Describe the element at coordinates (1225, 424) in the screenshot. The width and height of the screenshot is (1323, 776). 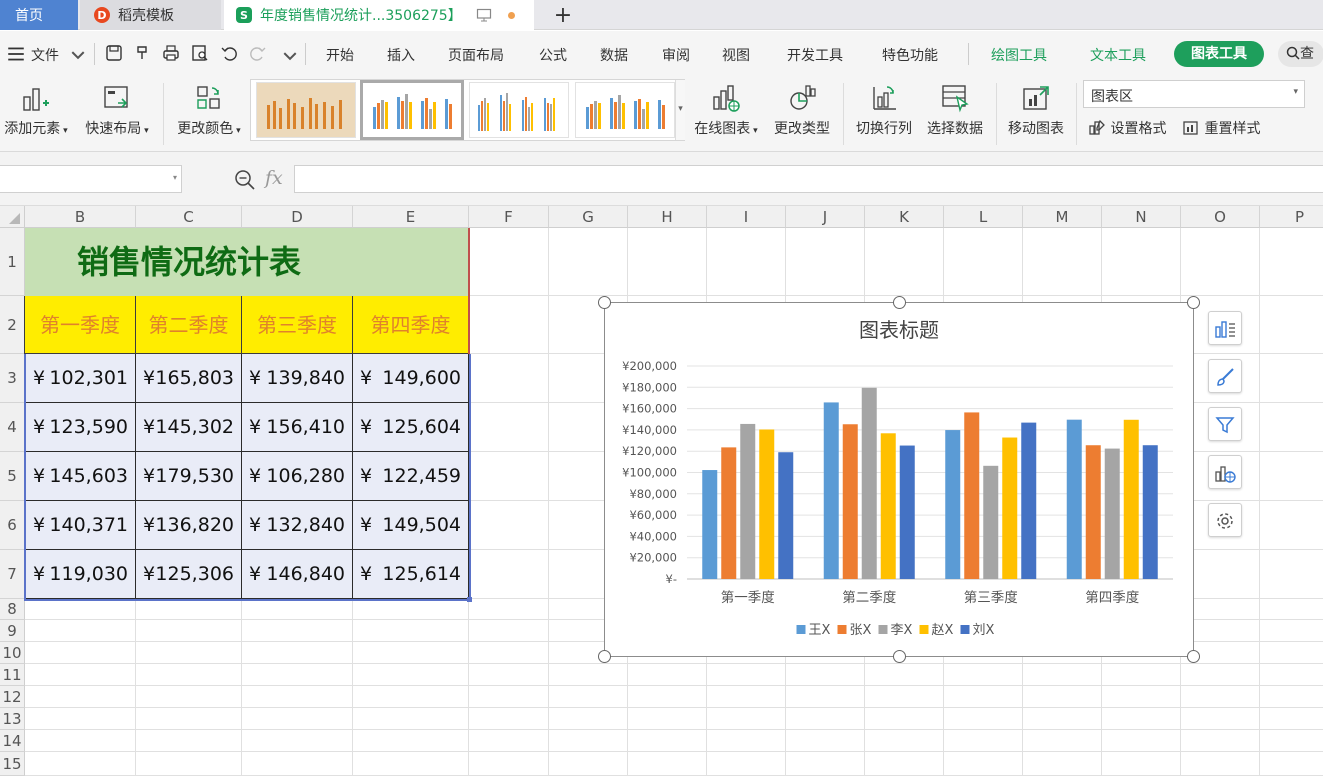
I see `chart-filter-button` at that location.